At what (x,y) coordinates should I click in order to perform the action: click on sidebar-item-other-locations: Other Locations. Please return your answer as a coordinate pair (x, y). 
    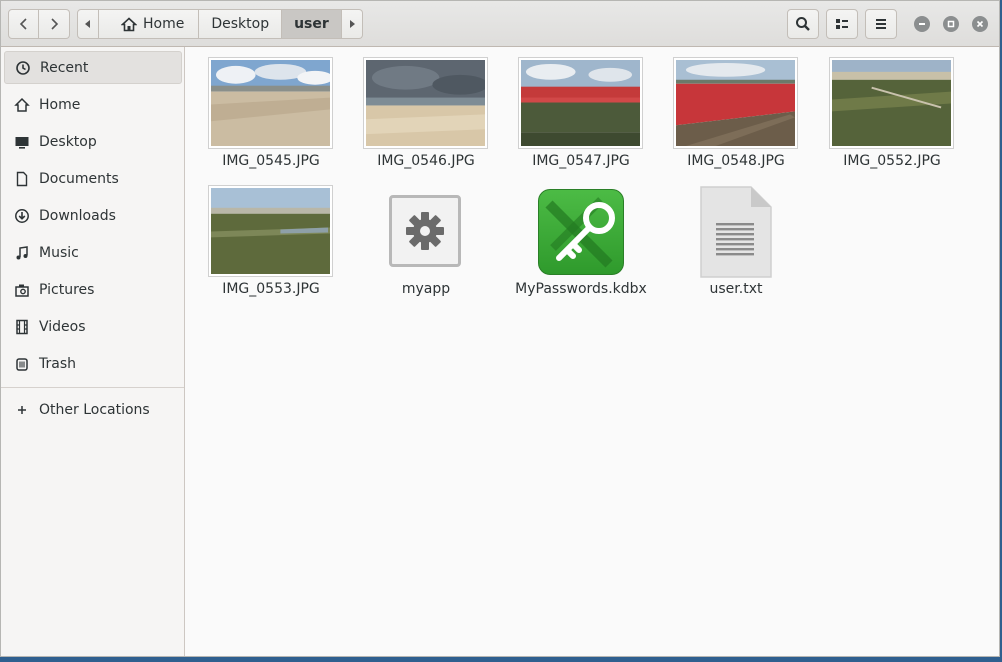
    Looking at the image, I should click on (93, 409).